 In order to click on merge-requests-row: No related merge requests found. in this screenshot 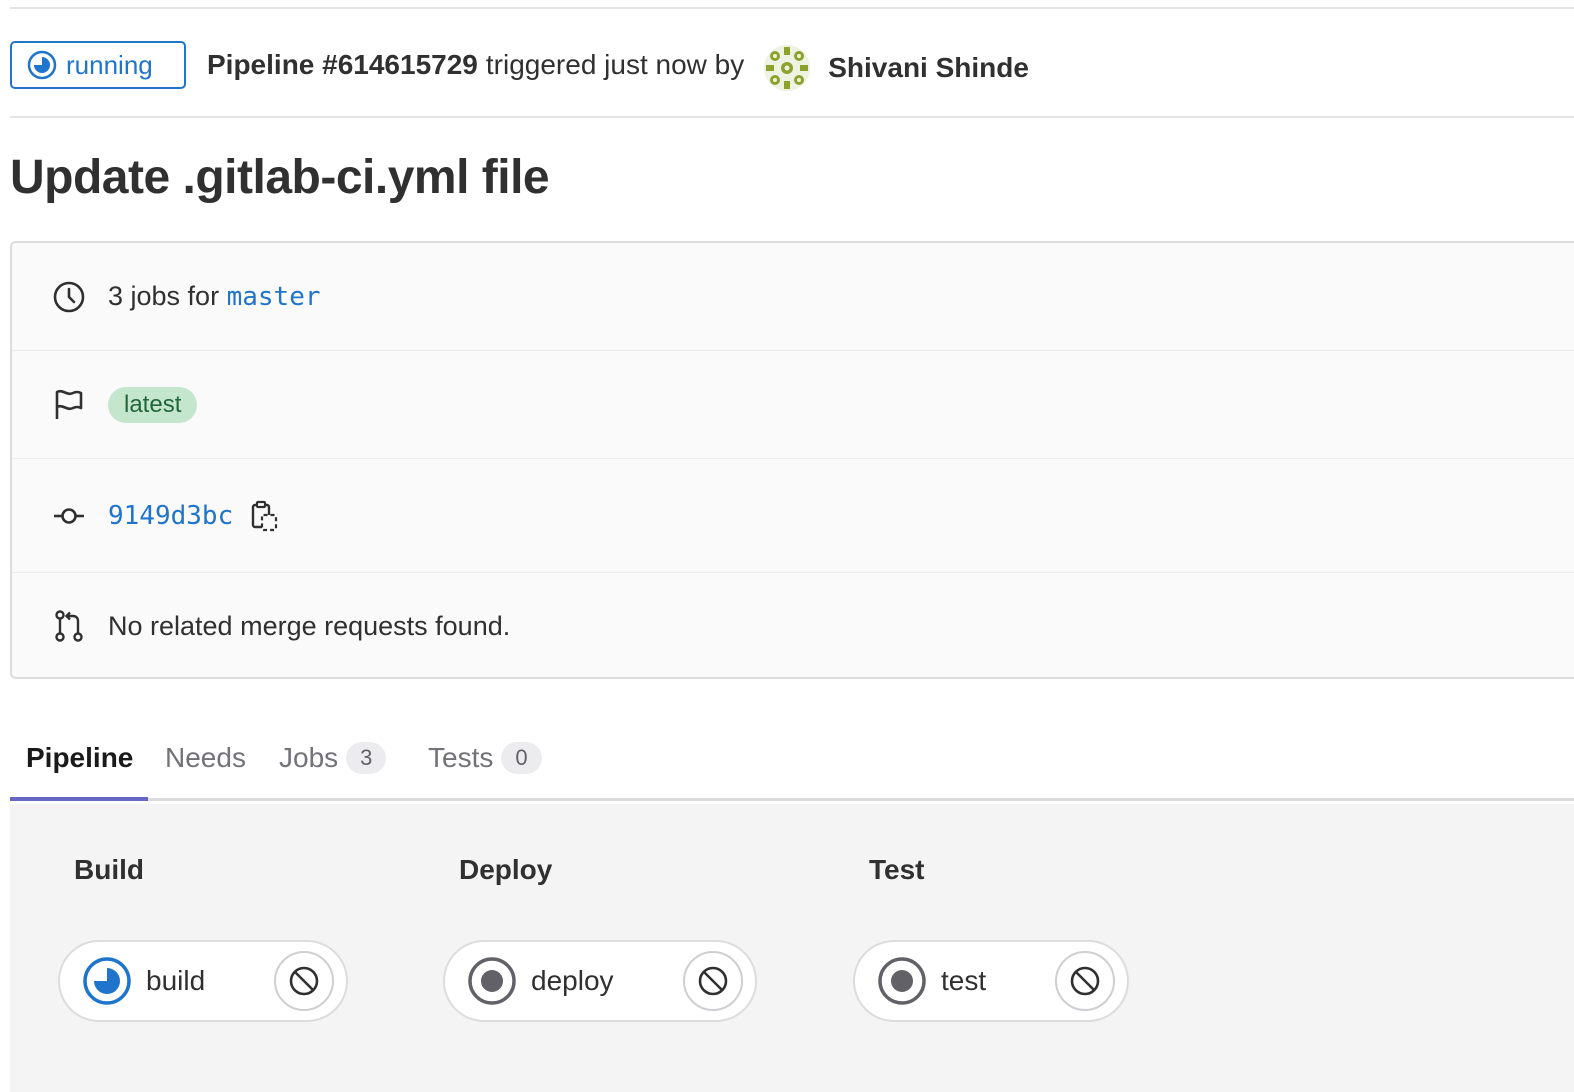, I will do `click(793, 626)`.